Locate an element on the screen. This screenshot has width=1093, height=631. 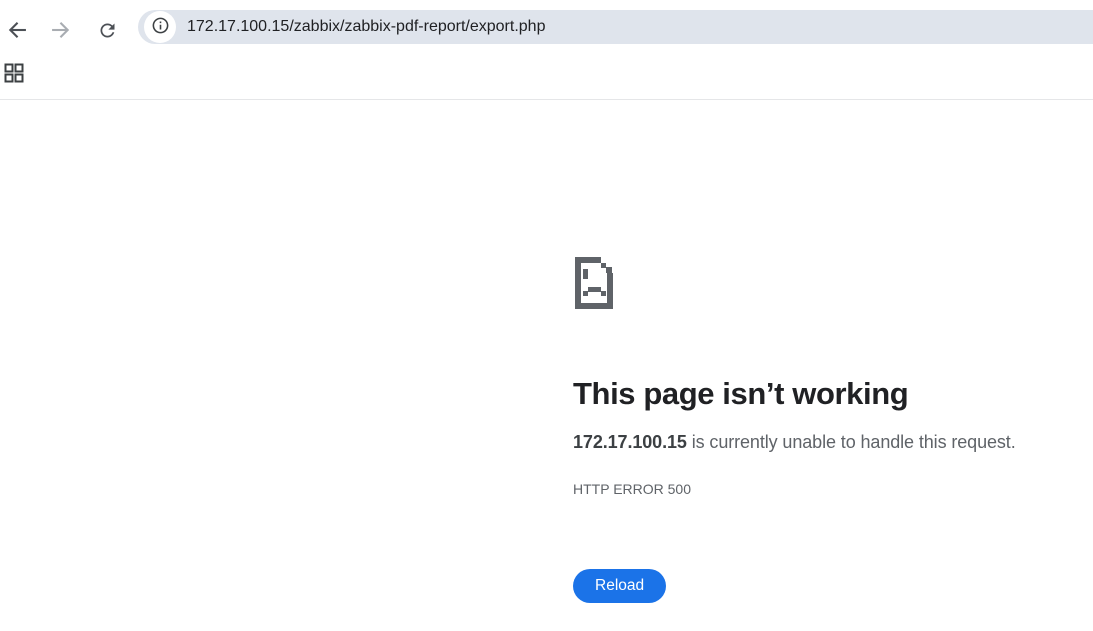
info-icon is located at coordinates (160, 27).